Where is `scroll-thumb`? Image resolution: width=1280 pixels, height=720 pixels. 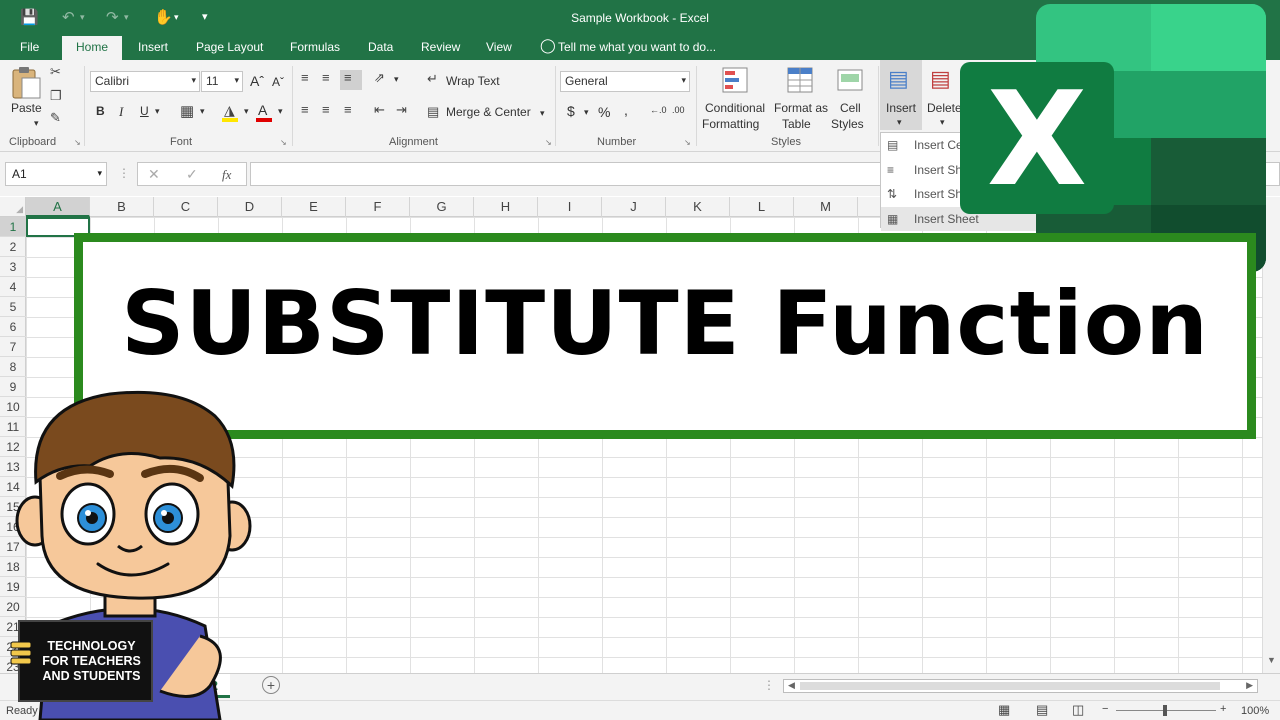
scroll-thumb is located at coordinates (1010, 686).